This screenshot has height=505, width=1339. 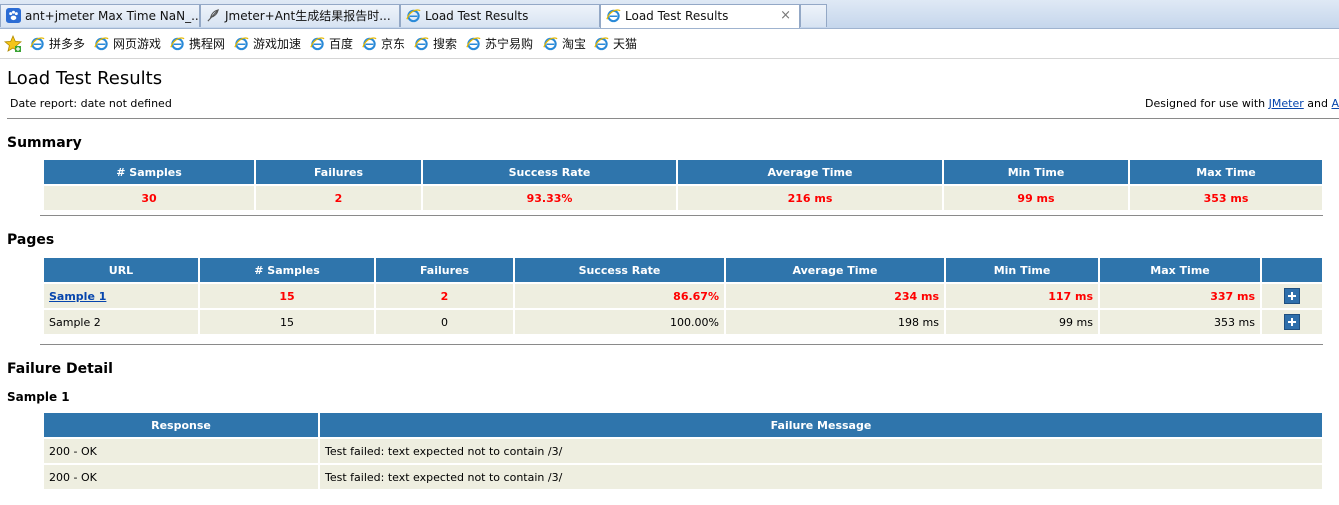 What do you see at coordinates (1036, 198) in the screenshot?
I see `summary-min-time: 99 ms` at bounding box center [1036, 198].